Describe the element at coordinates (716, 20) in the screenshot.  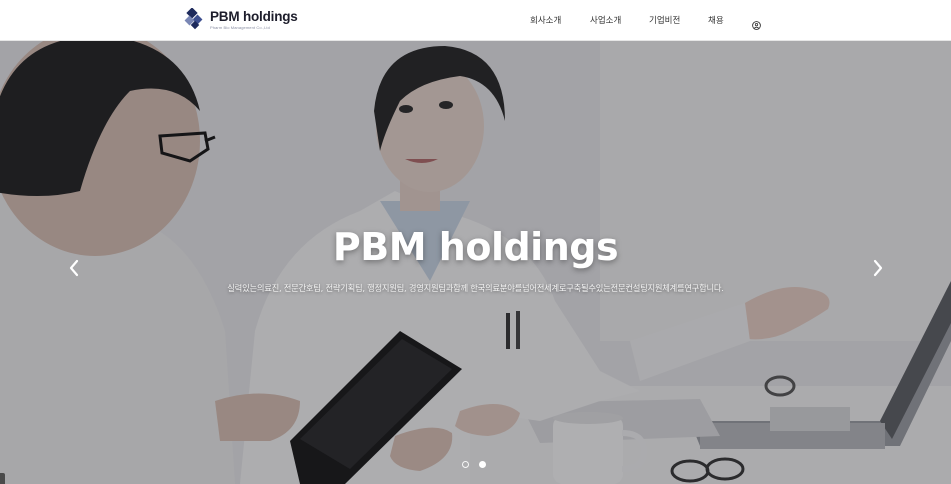
I see `nav-item-recruit: 채용` at that location.